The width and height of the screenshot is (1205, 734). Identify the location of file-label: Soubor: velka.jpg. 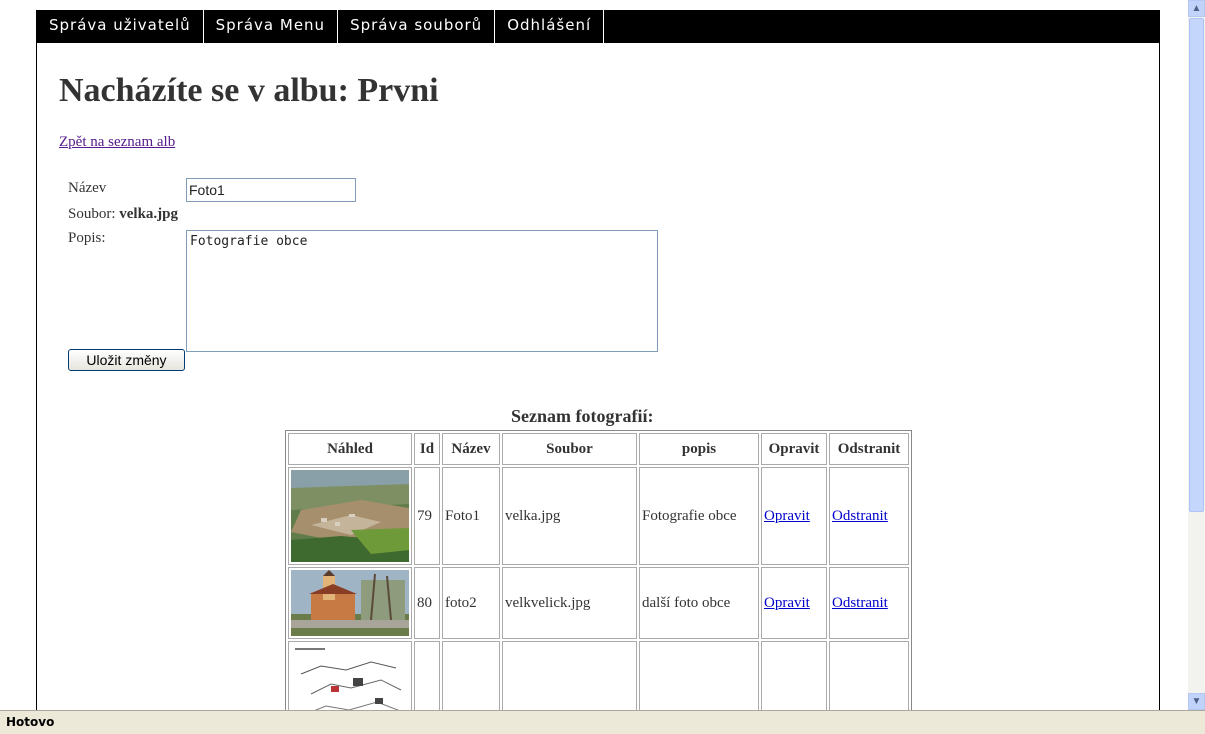
(123, 214).